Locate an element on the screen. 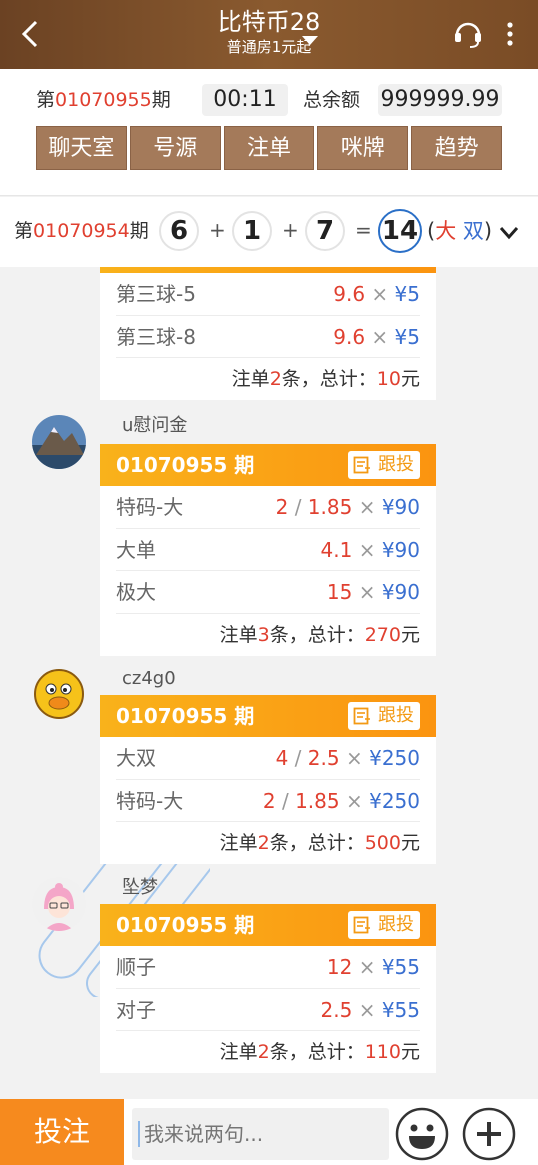  bet-row: 大双 4 / 2.5 × ¥250 is located at coordinates (268, 758).